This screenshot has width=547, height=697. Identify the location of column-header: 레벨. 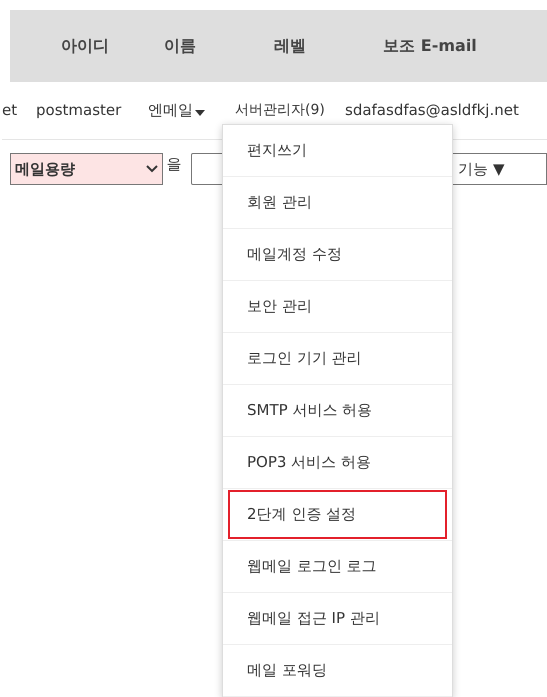
(290, 46).